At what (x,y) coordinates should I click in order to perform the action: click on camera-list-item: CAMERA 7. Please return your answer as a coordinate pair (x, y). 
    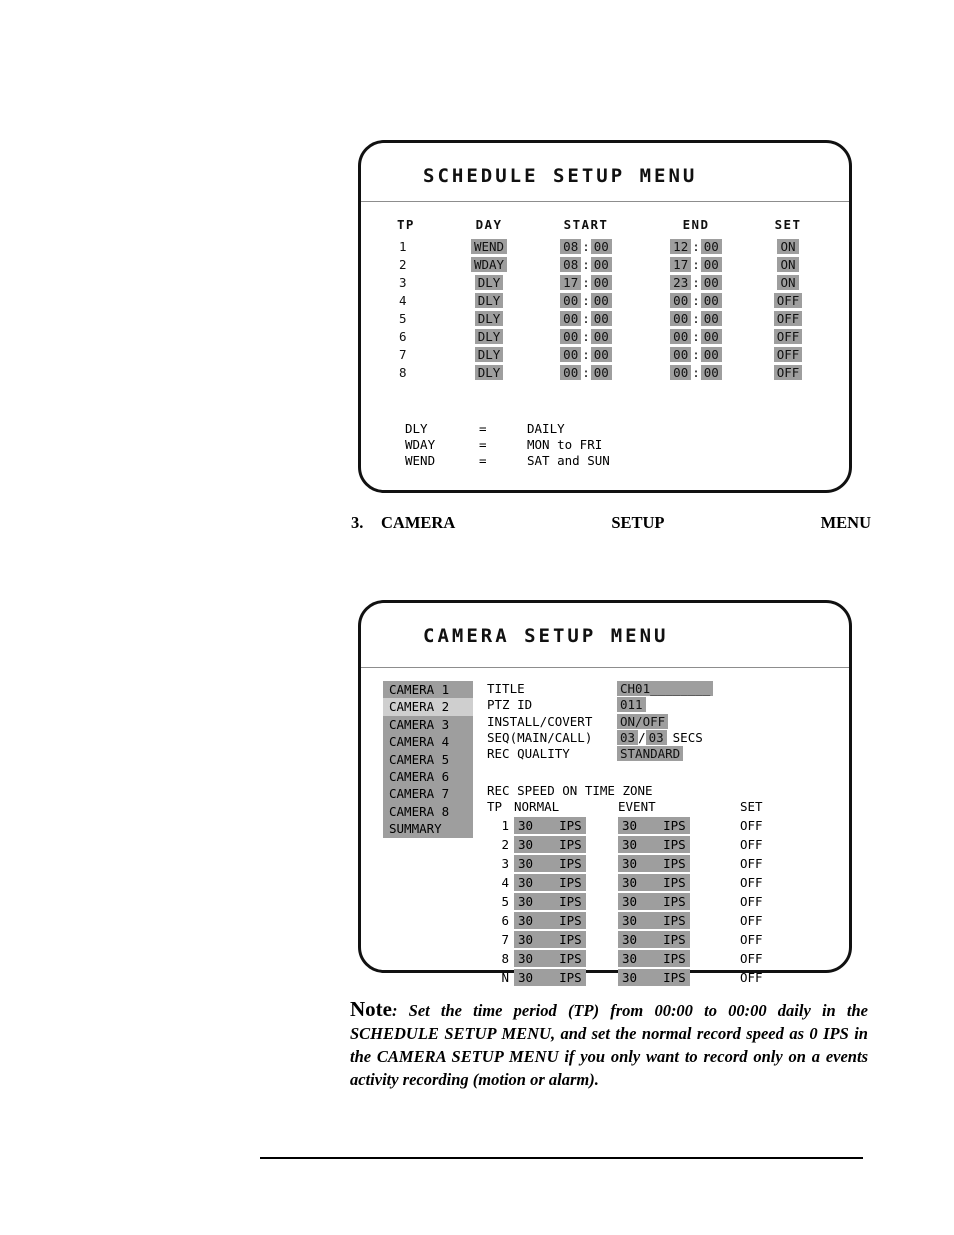
    Looking at the image, I should click on (428, 793).